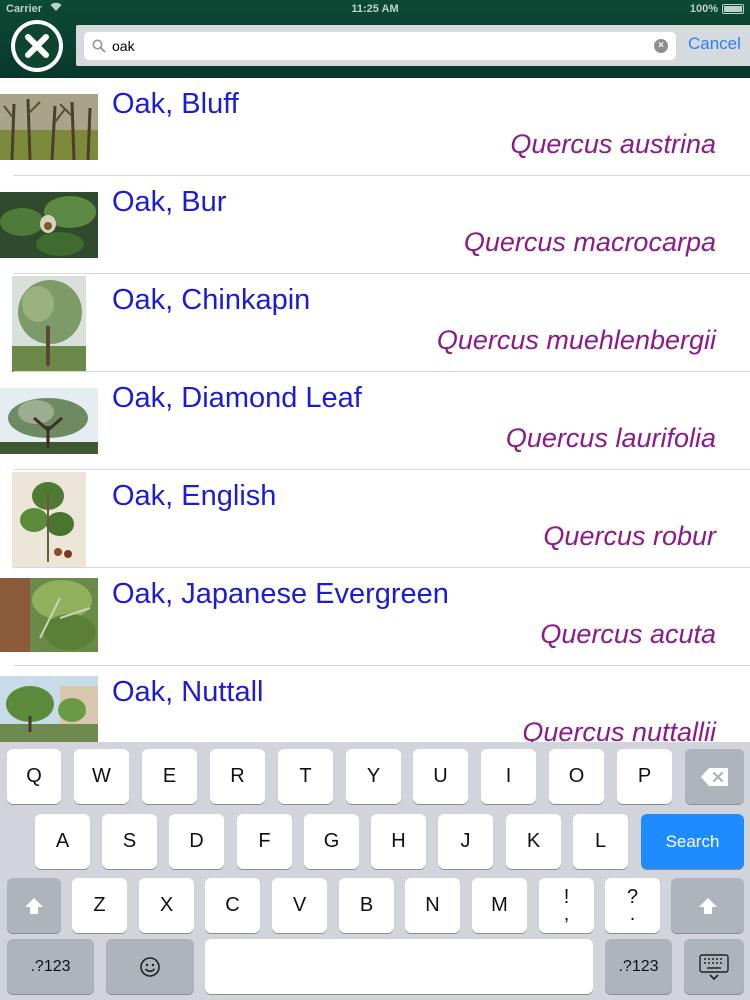 This screenshot has height=1000, width=750. What do you see at coordinates (49, 615) in the screenshot?
I see `japanese-evergreen-oak-thumbnail` at bounding box center [49, 615].